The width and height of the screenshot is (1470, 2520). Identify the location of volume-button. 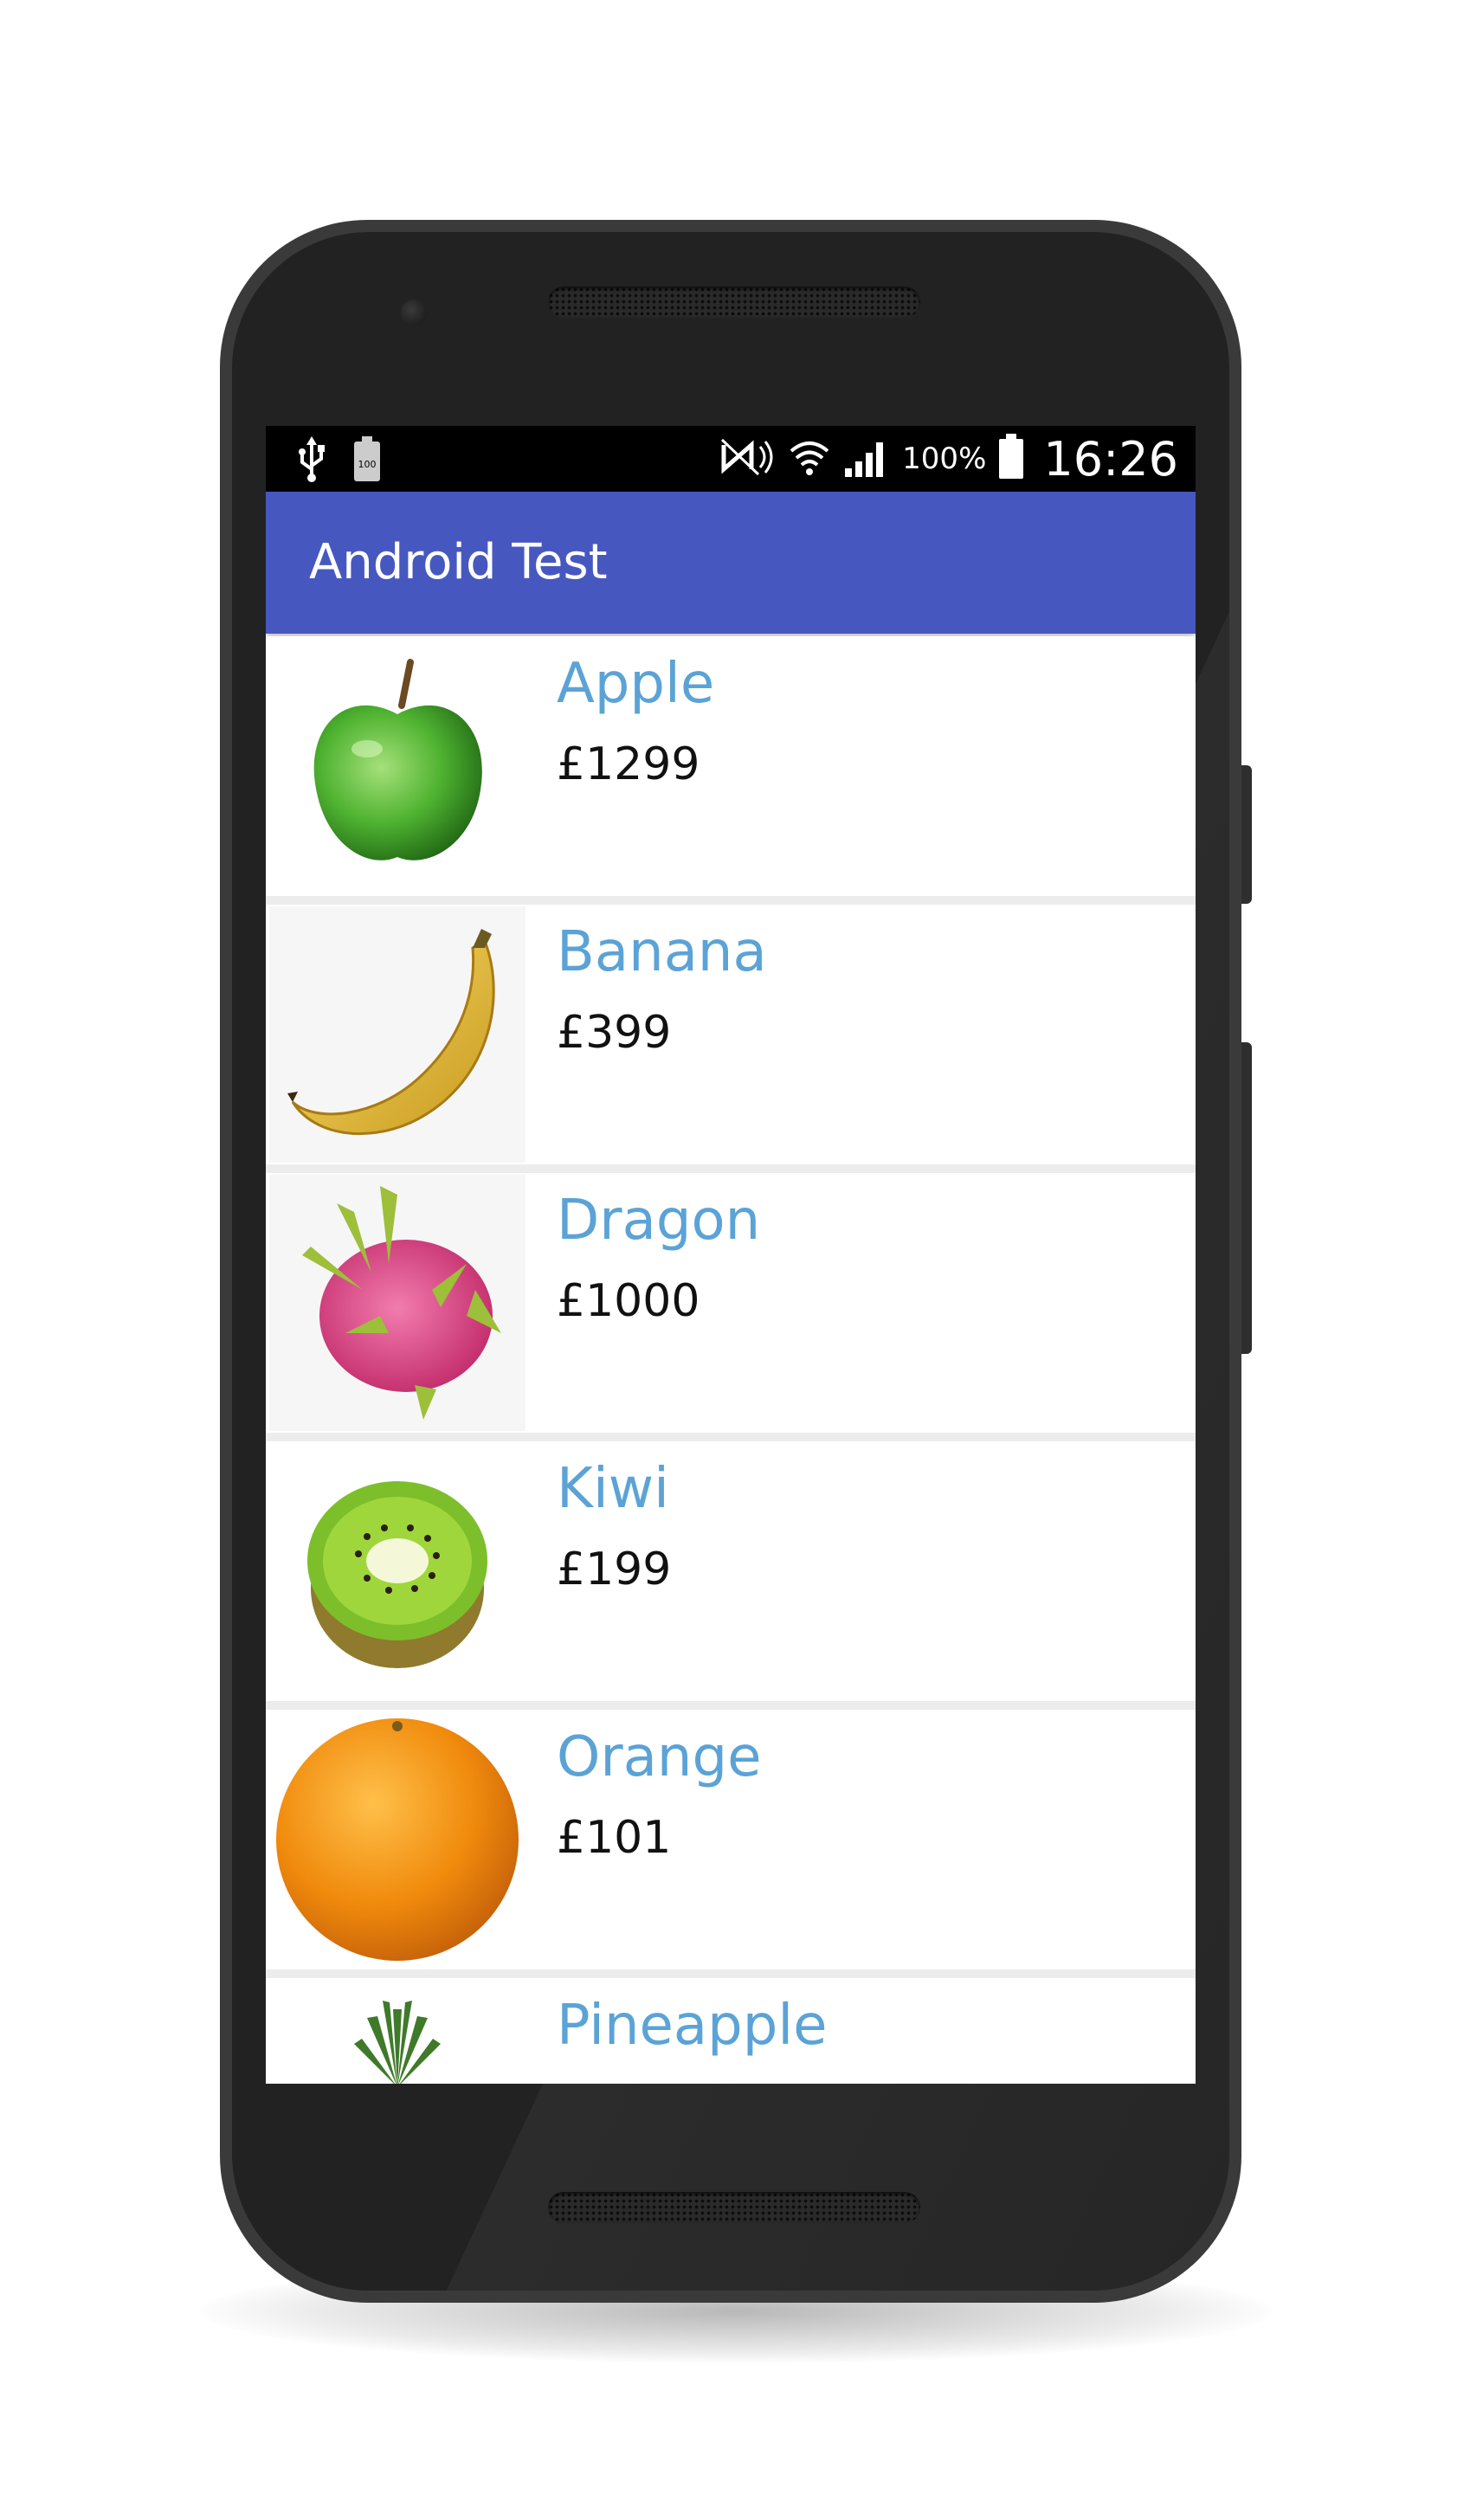
(1247, 1198).